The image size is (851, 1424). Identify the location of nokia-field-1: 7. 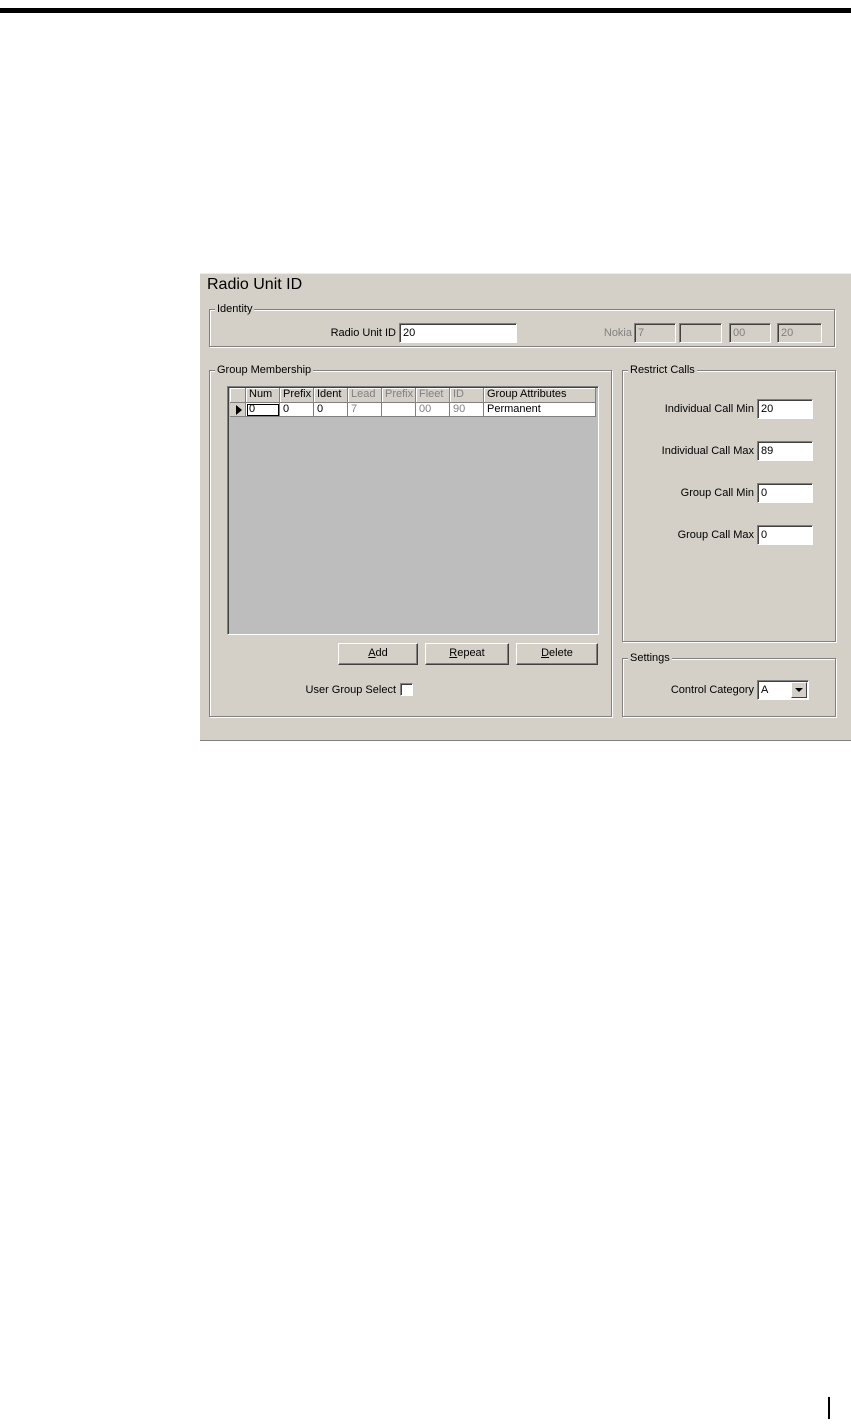
(655, 333).